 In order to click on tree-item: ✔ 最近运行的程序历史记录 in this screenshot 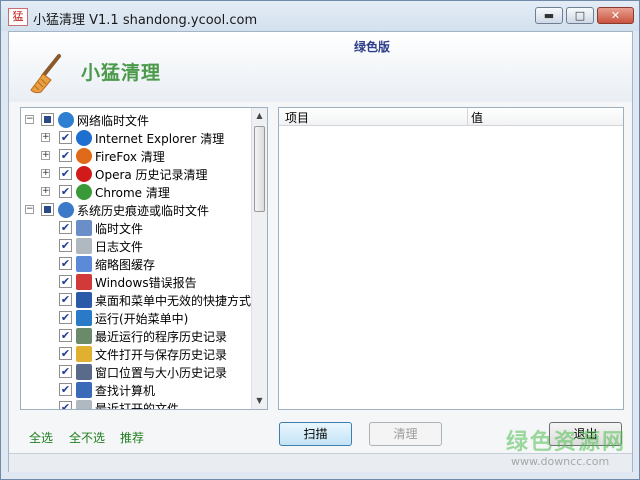, I will do `click(139, 336)`.